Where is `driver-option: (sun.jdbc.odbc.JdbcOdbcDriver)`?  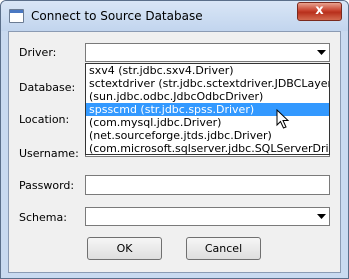 driver-option: (sun.jdbc.odbc.JdbcOdbcDriver) is located at coordinates (207, 96).